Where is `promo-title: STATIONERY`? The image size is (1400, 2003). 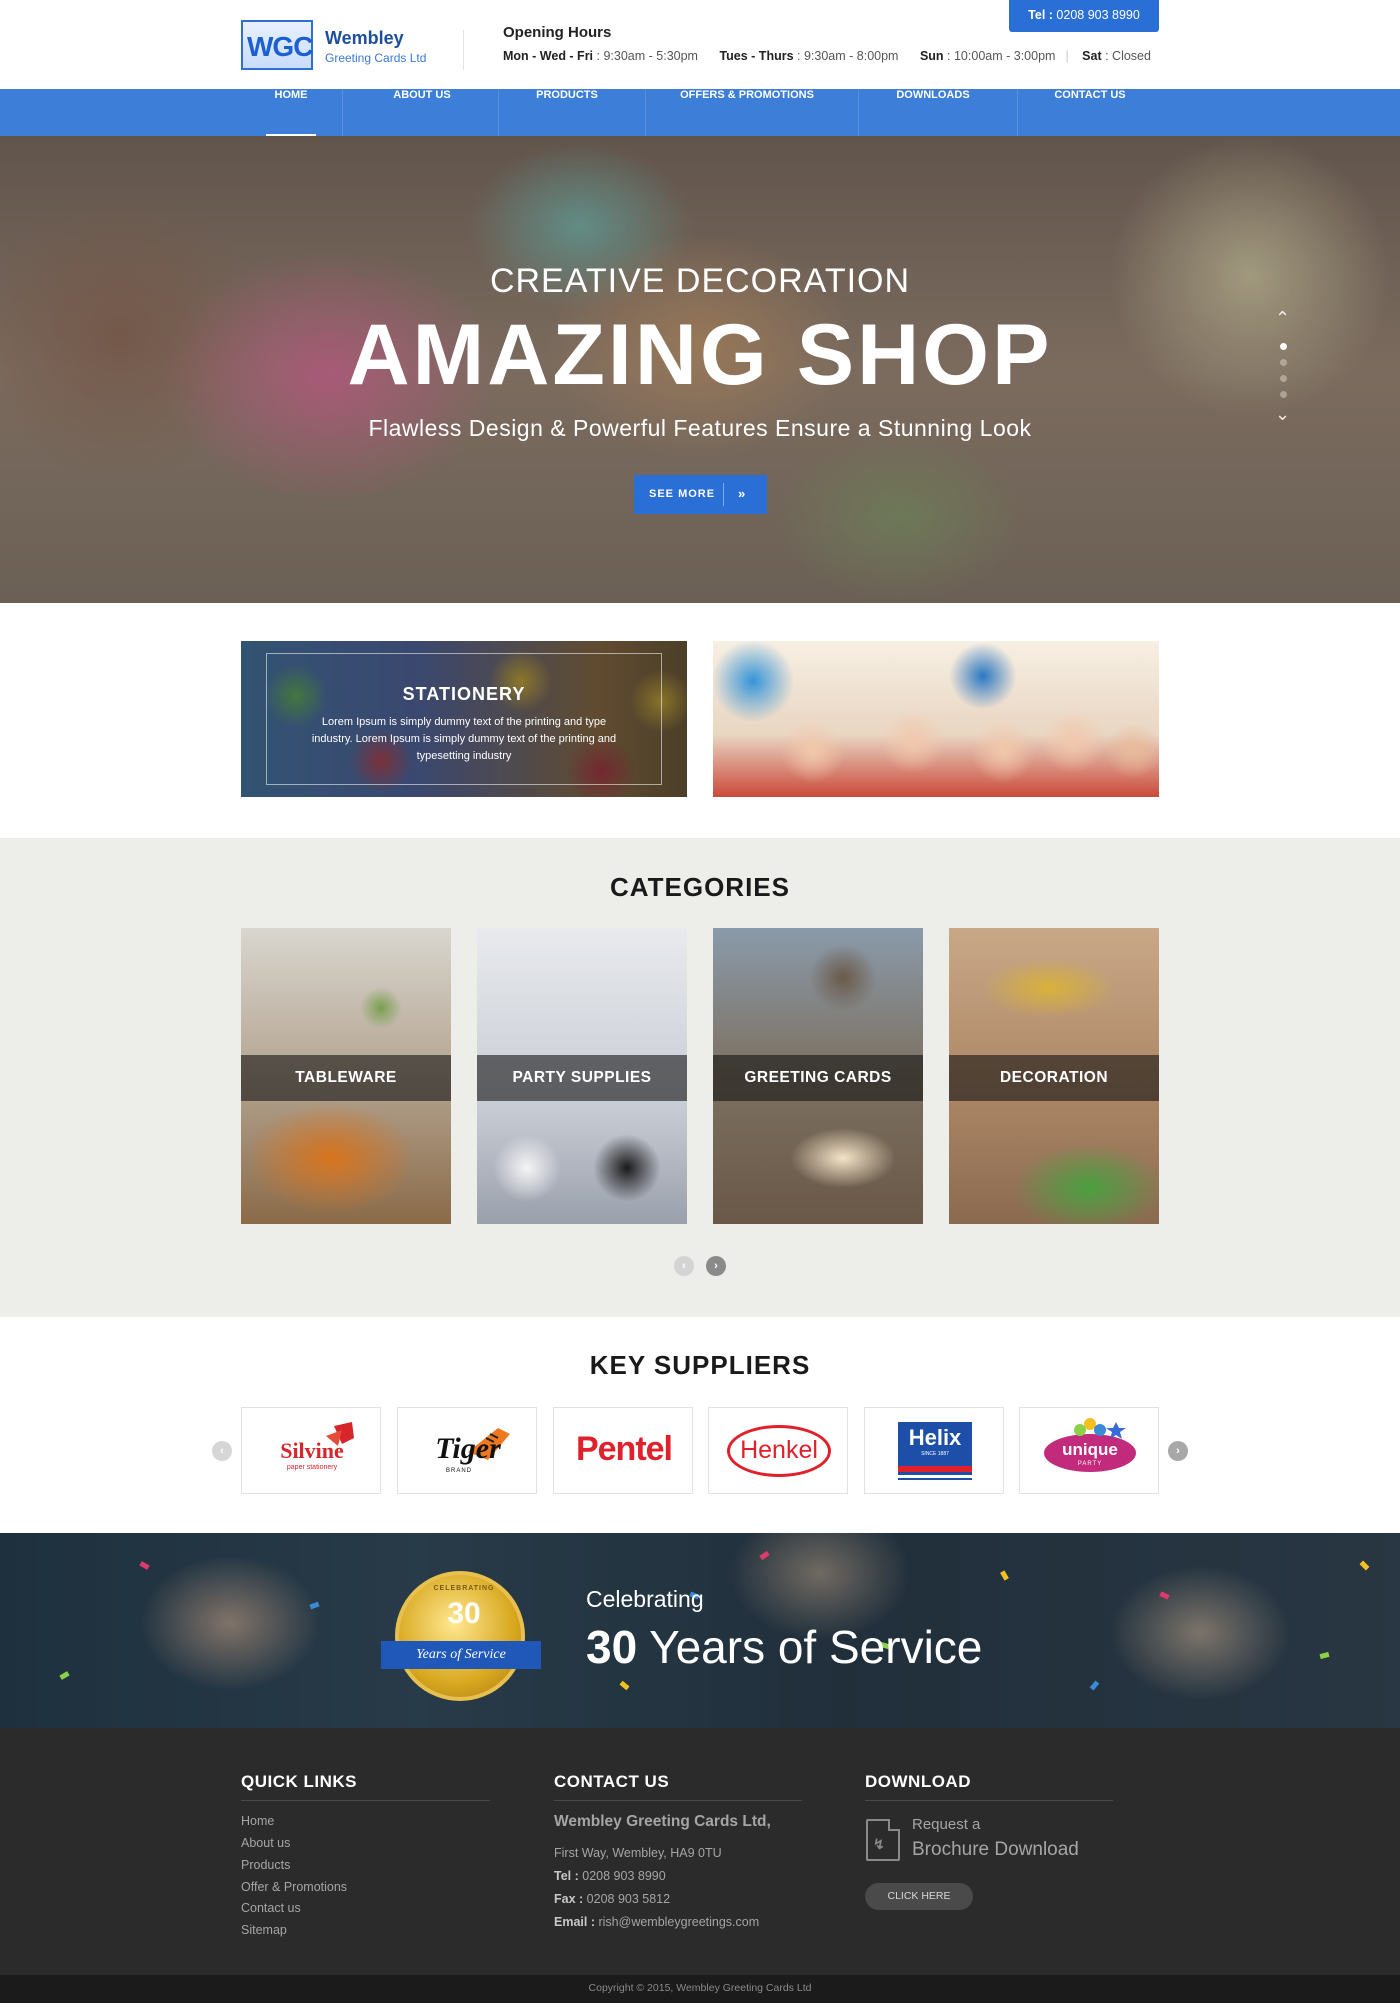
promo-title: STATIONERY is located at coordinates (464, 694).